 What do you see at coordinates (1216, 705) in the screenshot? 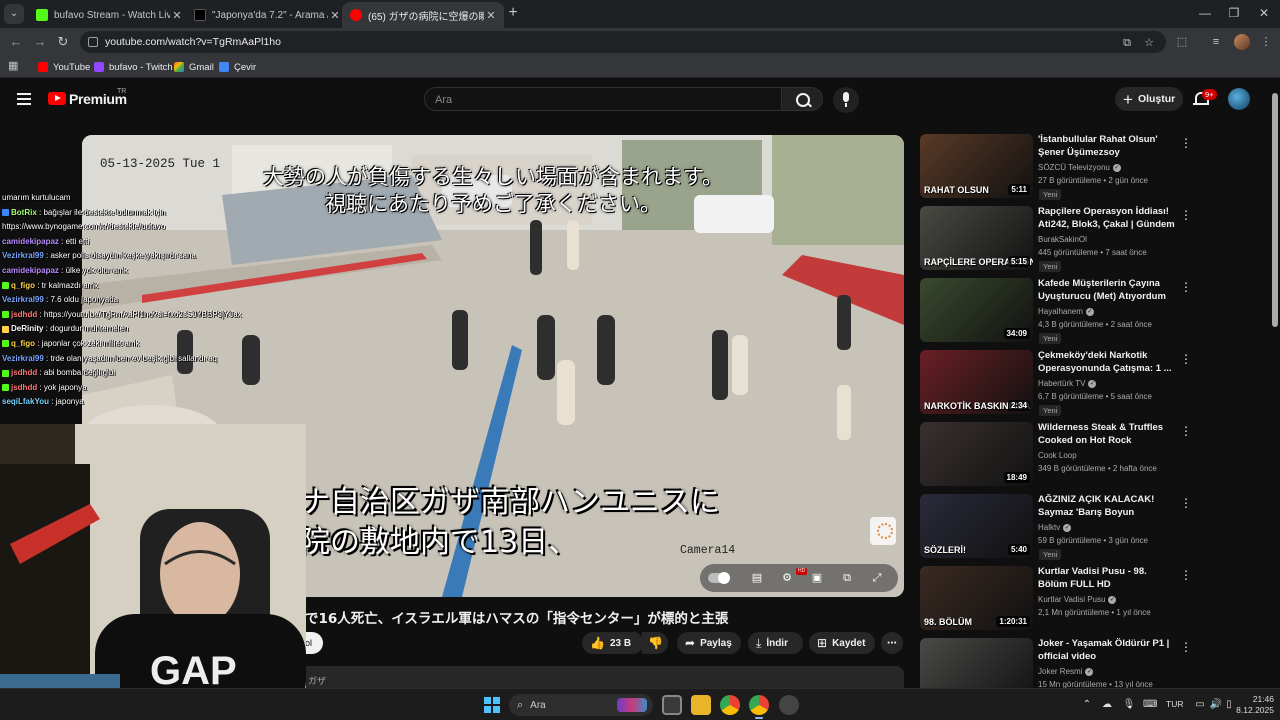
I see `volume-icon: 🔊` at bounding box center [1216, 705].